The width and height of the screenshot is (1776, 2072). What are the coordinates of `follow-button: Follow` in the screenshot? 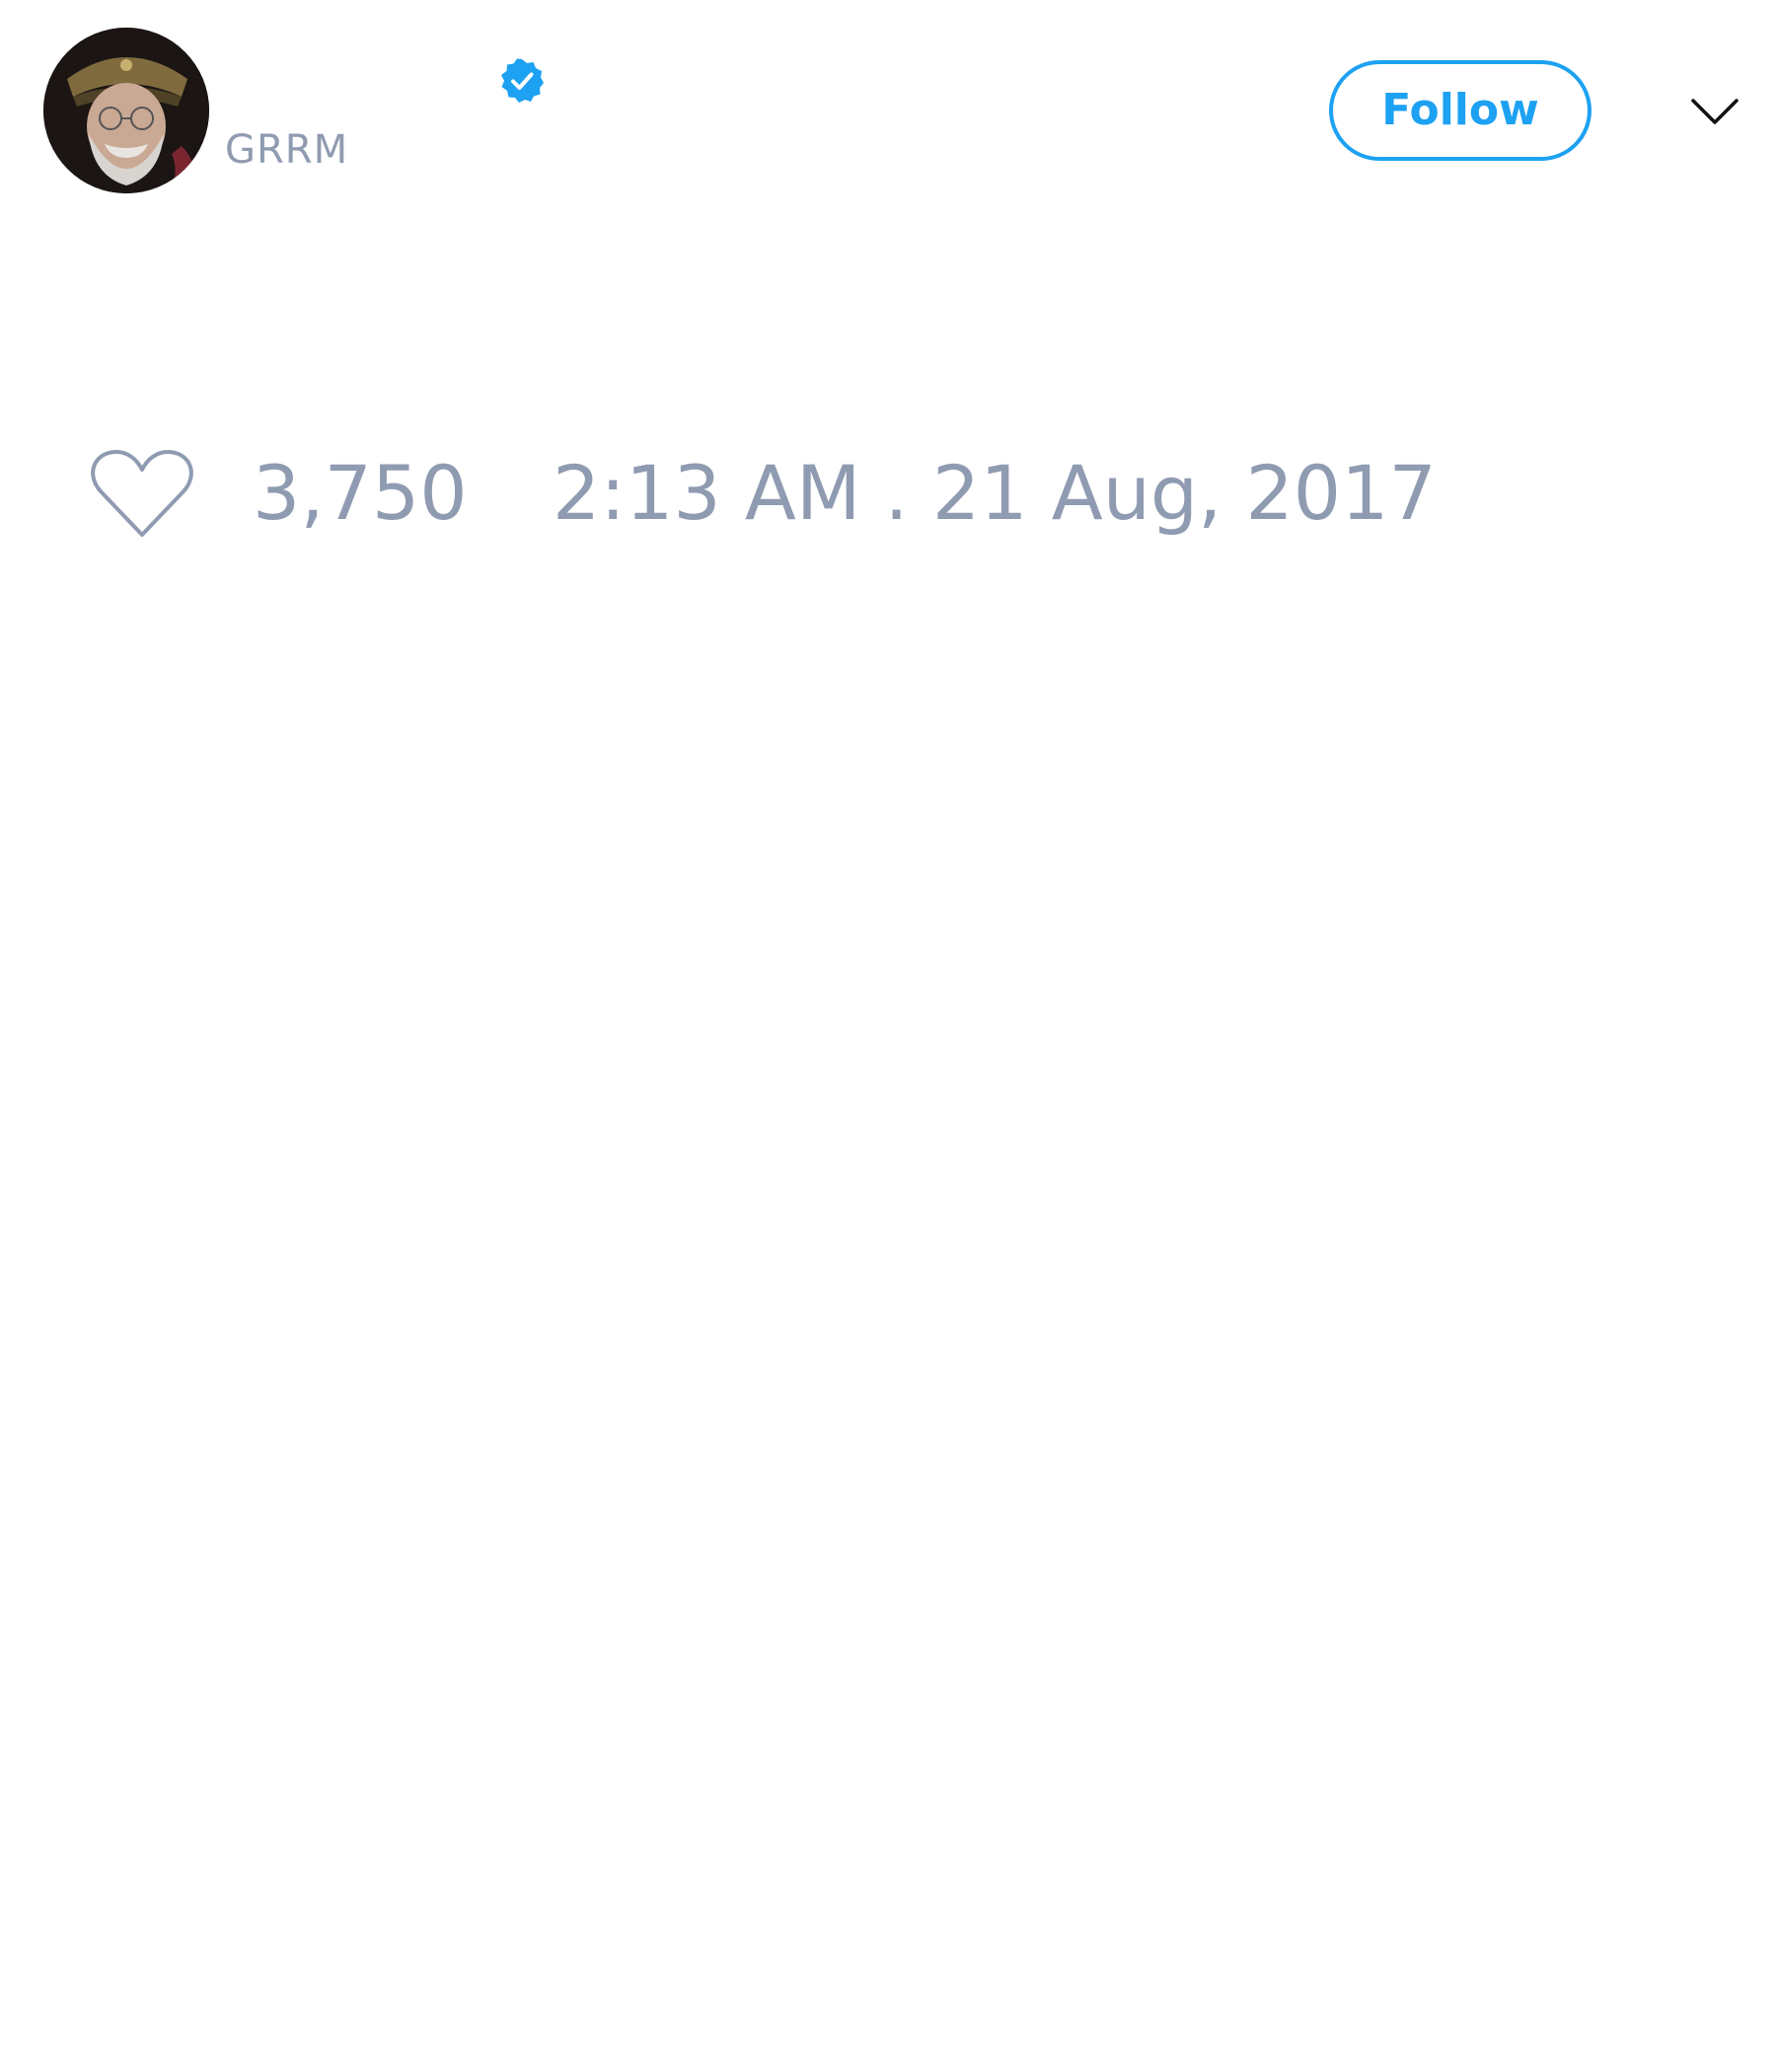 It's located at (1460, 111).